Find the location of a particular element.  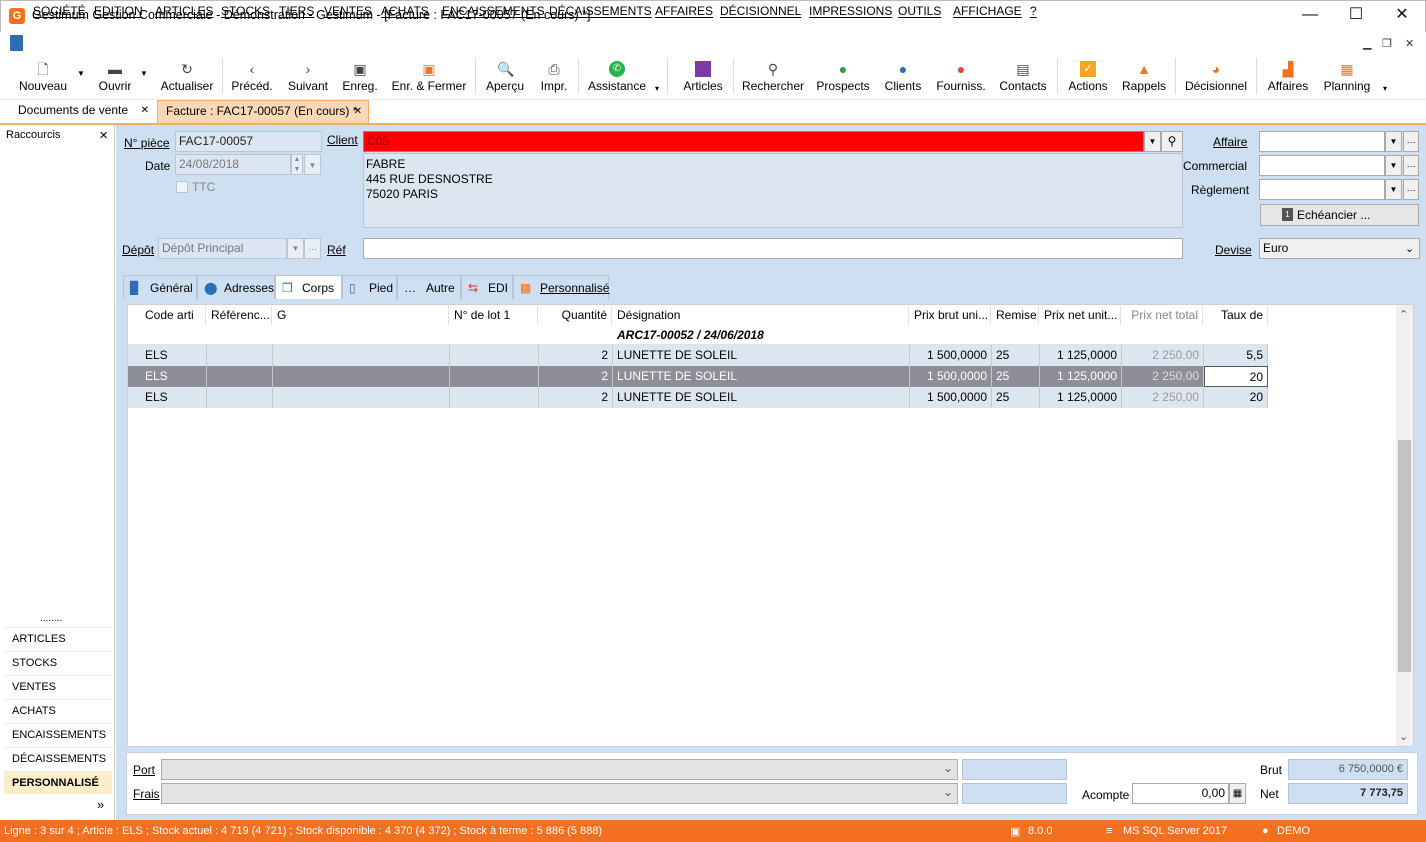

reglement-dropdown-icon: ▼ is located at coordinates (1393, 189).